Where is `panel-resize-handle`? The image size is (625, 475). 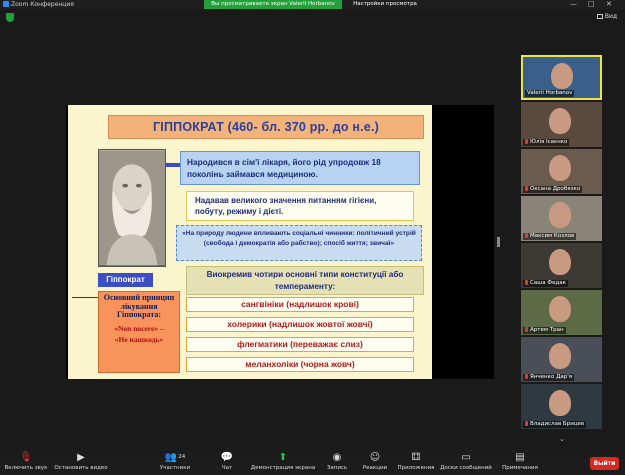 panel-resize-handle is located at coordinates (498, 242).